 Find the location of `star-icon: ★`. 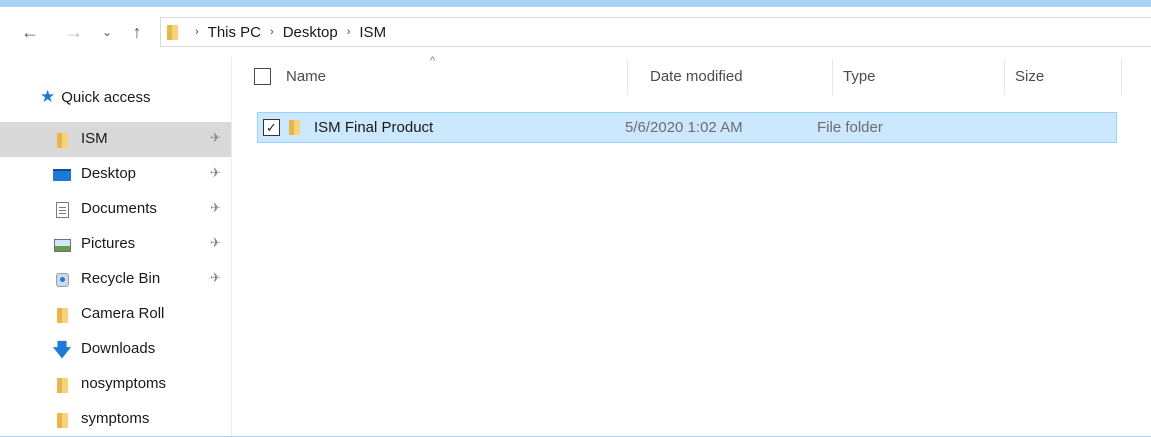

star-icon: ★ is located at coordinates (48, 96).